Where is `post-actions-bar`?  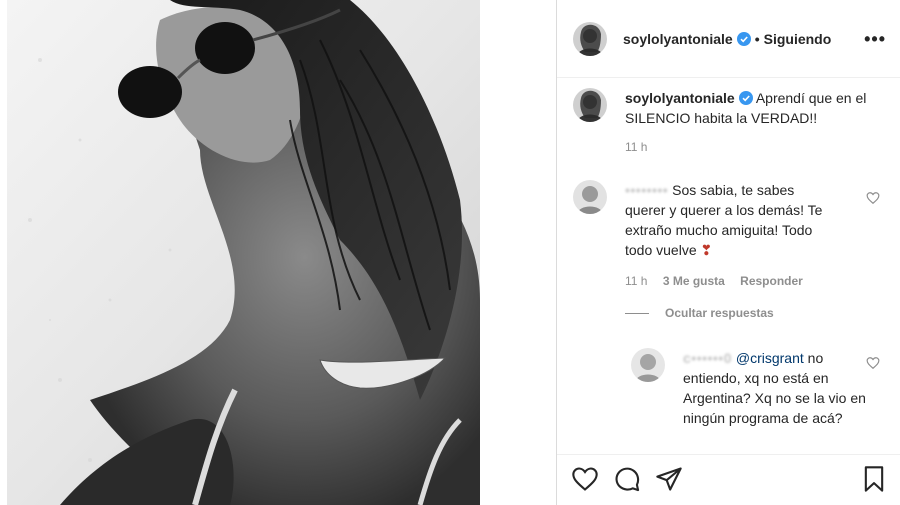
post-actions-bar is located at coordinates (728, 479).